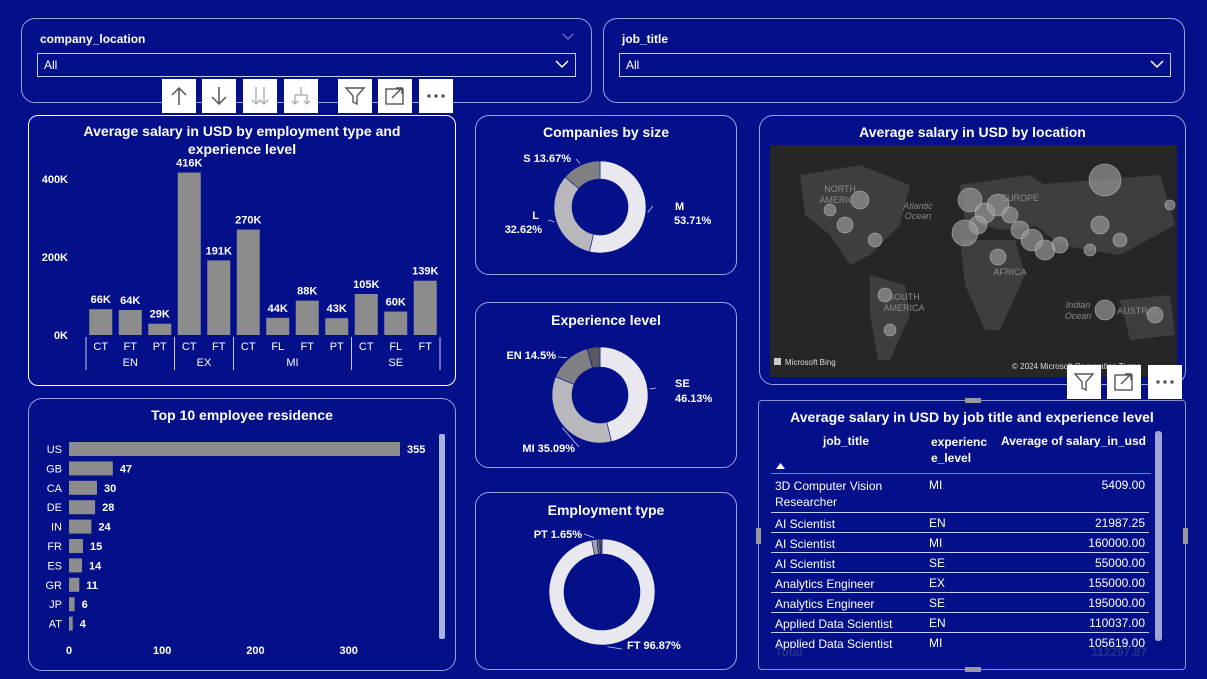 This screenshot has width=1207, height=679. Describe the element at coordinates (574, 366) in the screenshot. I see `slice-en` at that location.